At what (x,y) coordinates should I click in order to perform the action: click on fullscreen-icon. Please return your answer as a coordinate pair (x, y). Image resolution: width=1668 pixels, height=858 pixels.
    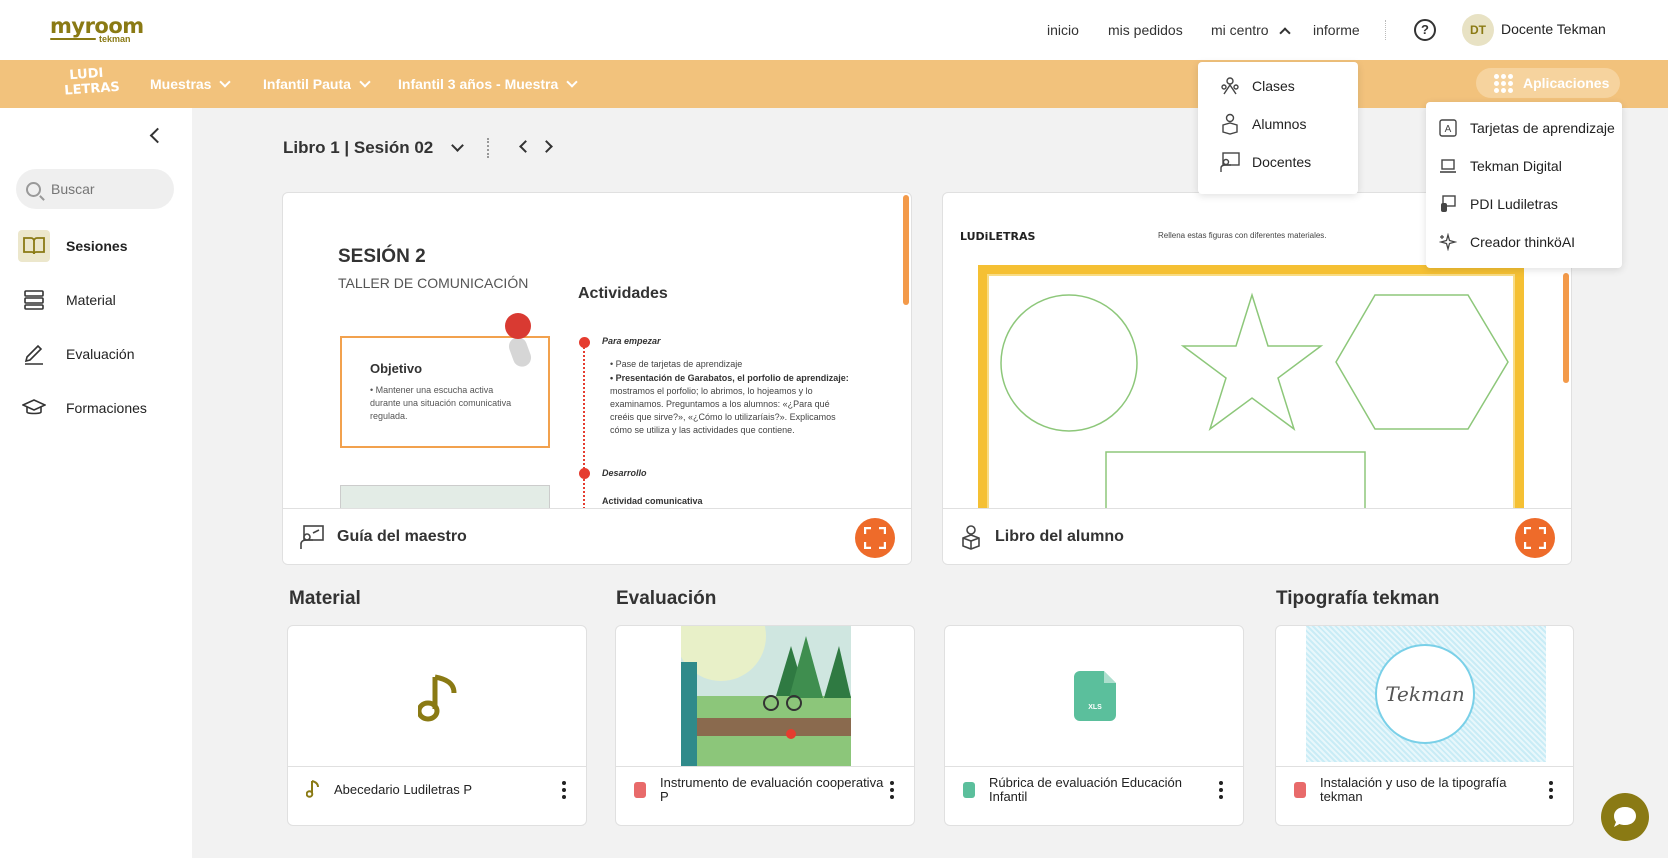
    Looking at the image, I should click on (875, 538).